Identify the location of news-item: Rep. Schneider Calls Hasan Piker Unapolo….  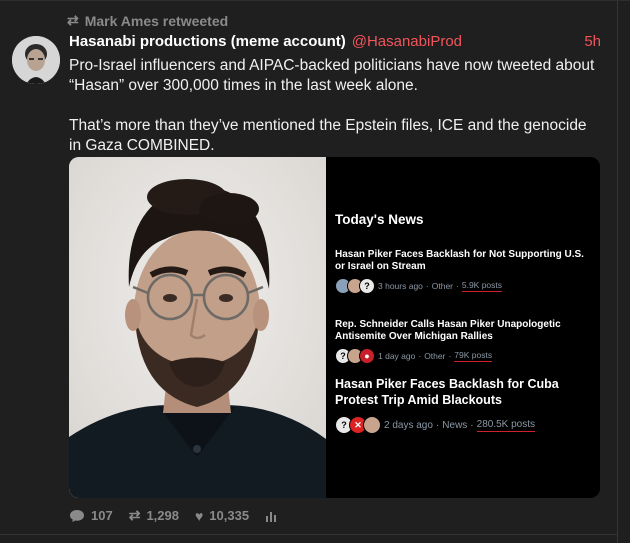
(462, 341).